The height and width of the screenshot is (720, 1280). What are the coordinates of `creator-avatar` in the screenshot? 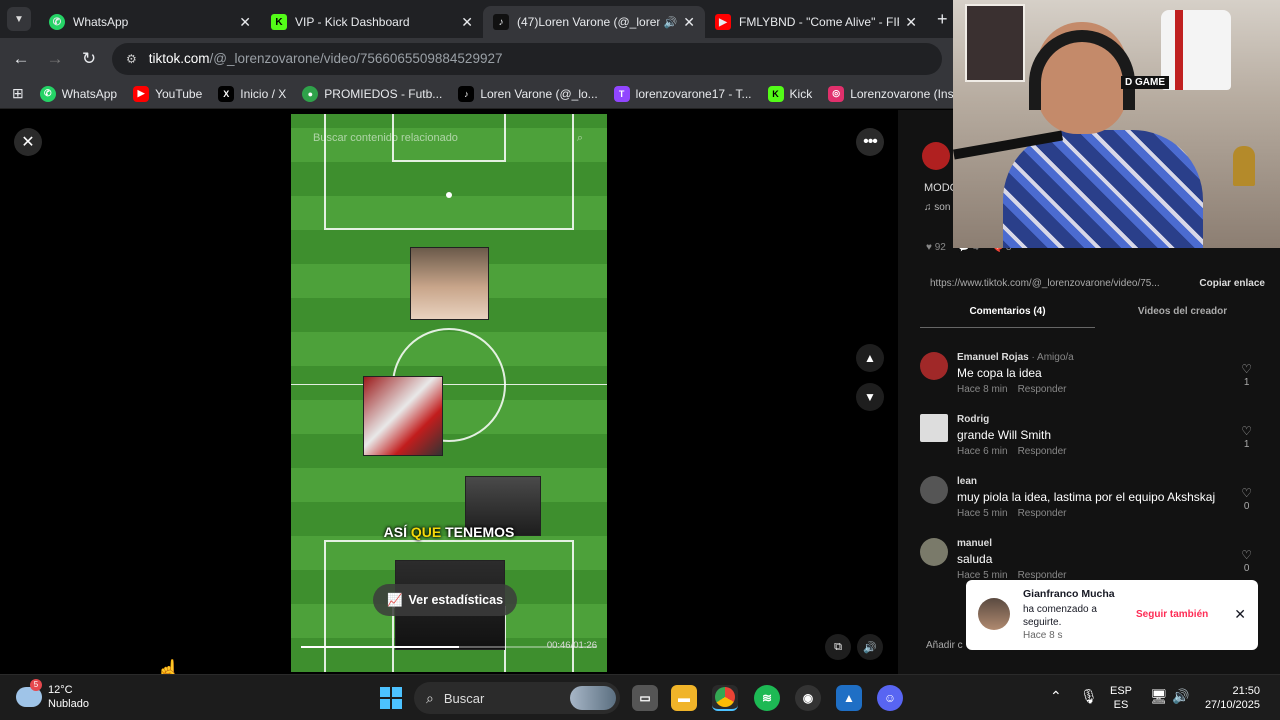 It's located at (936, 156).